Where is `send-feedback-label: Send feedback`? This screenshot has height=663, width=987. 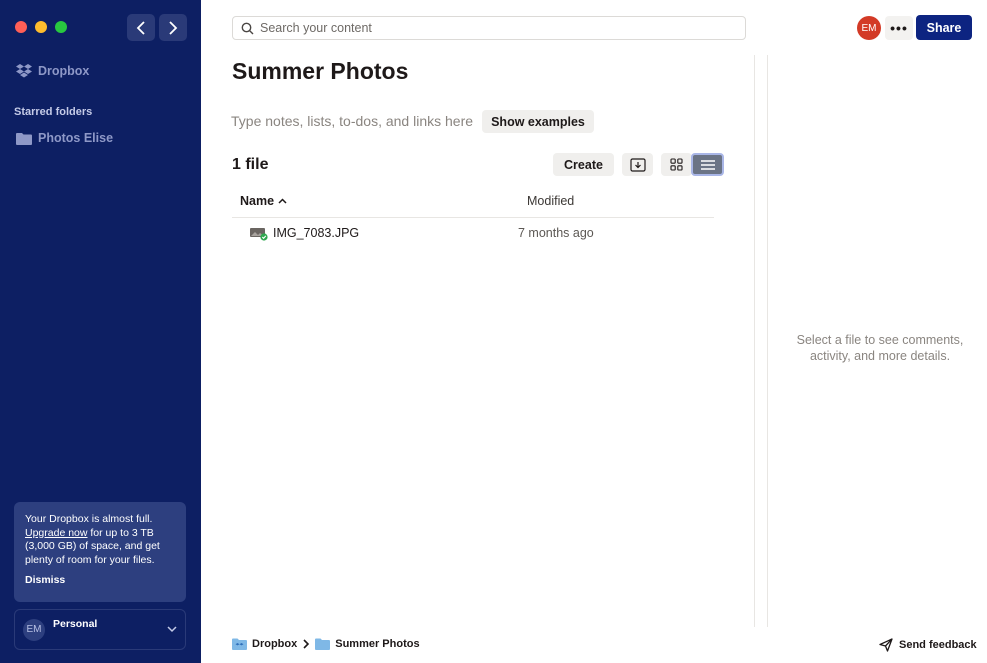
send-feedback-label: Send feedback is located at coordinates (938, 645).